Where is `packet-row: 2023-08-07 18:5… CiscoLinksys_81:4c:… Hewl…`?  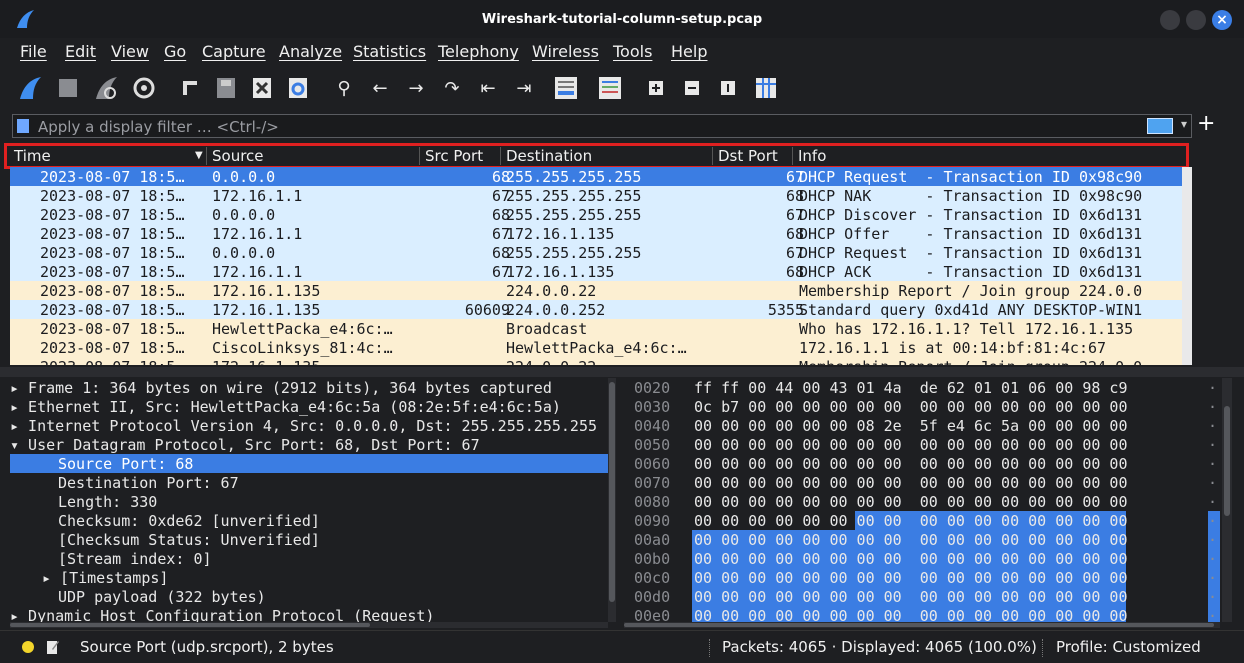
packet-row: 2023-08-07 18:5… CiscoLinksys_81:4c:… Hewl… is located at coordinates (596, 347).